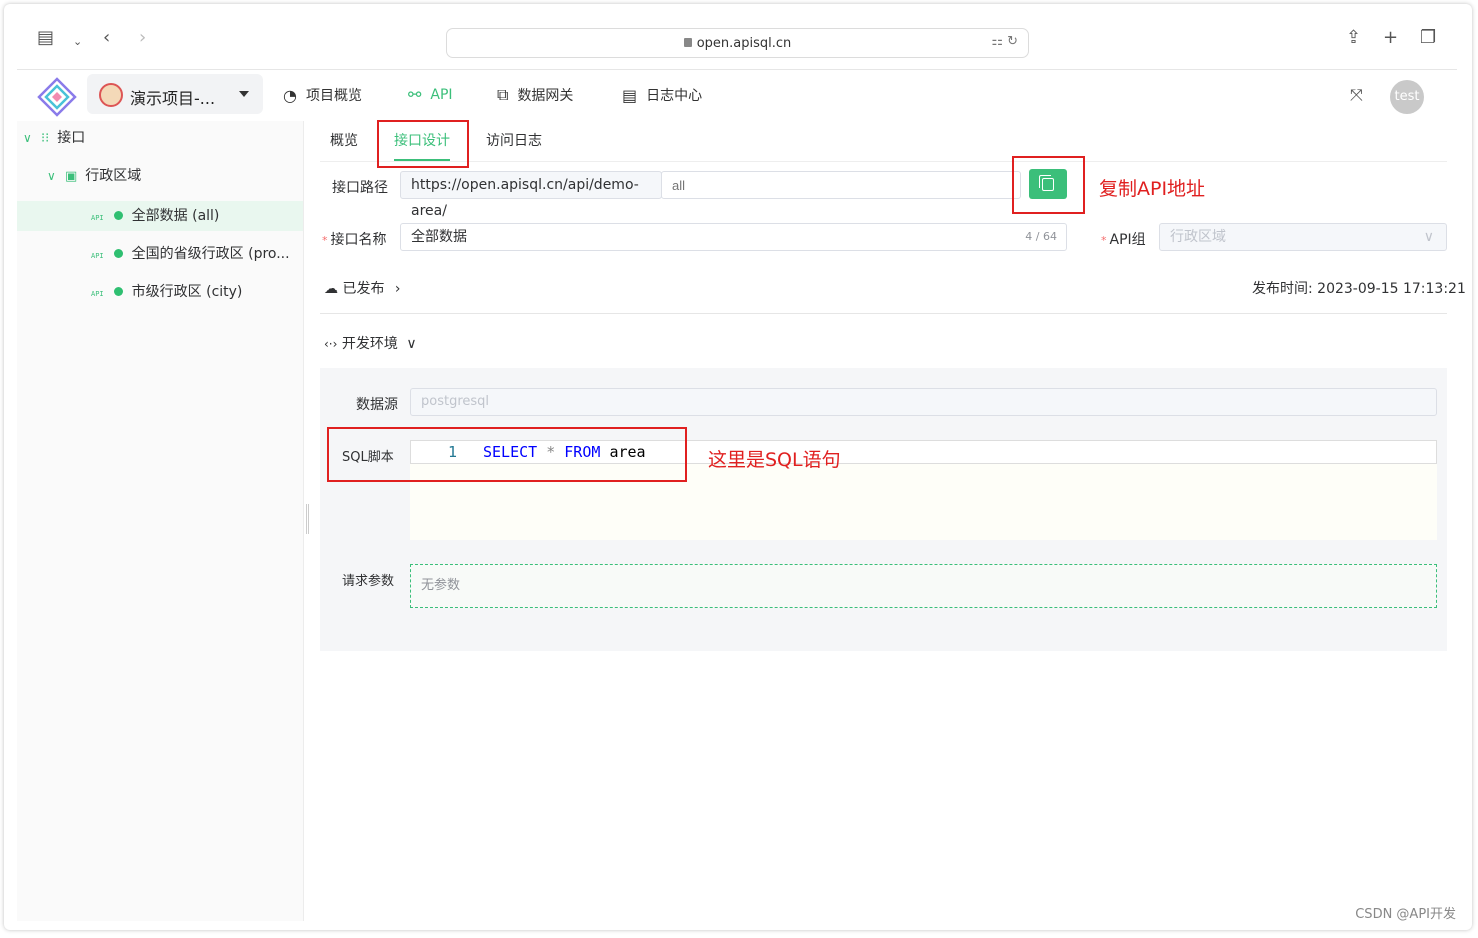 The width and height of the screenshot is (1478, 938). Describe the element at coordinates (1004, 41) in the screenshot. I see `translate-reload-icon: ⚏ ↻` at that location.